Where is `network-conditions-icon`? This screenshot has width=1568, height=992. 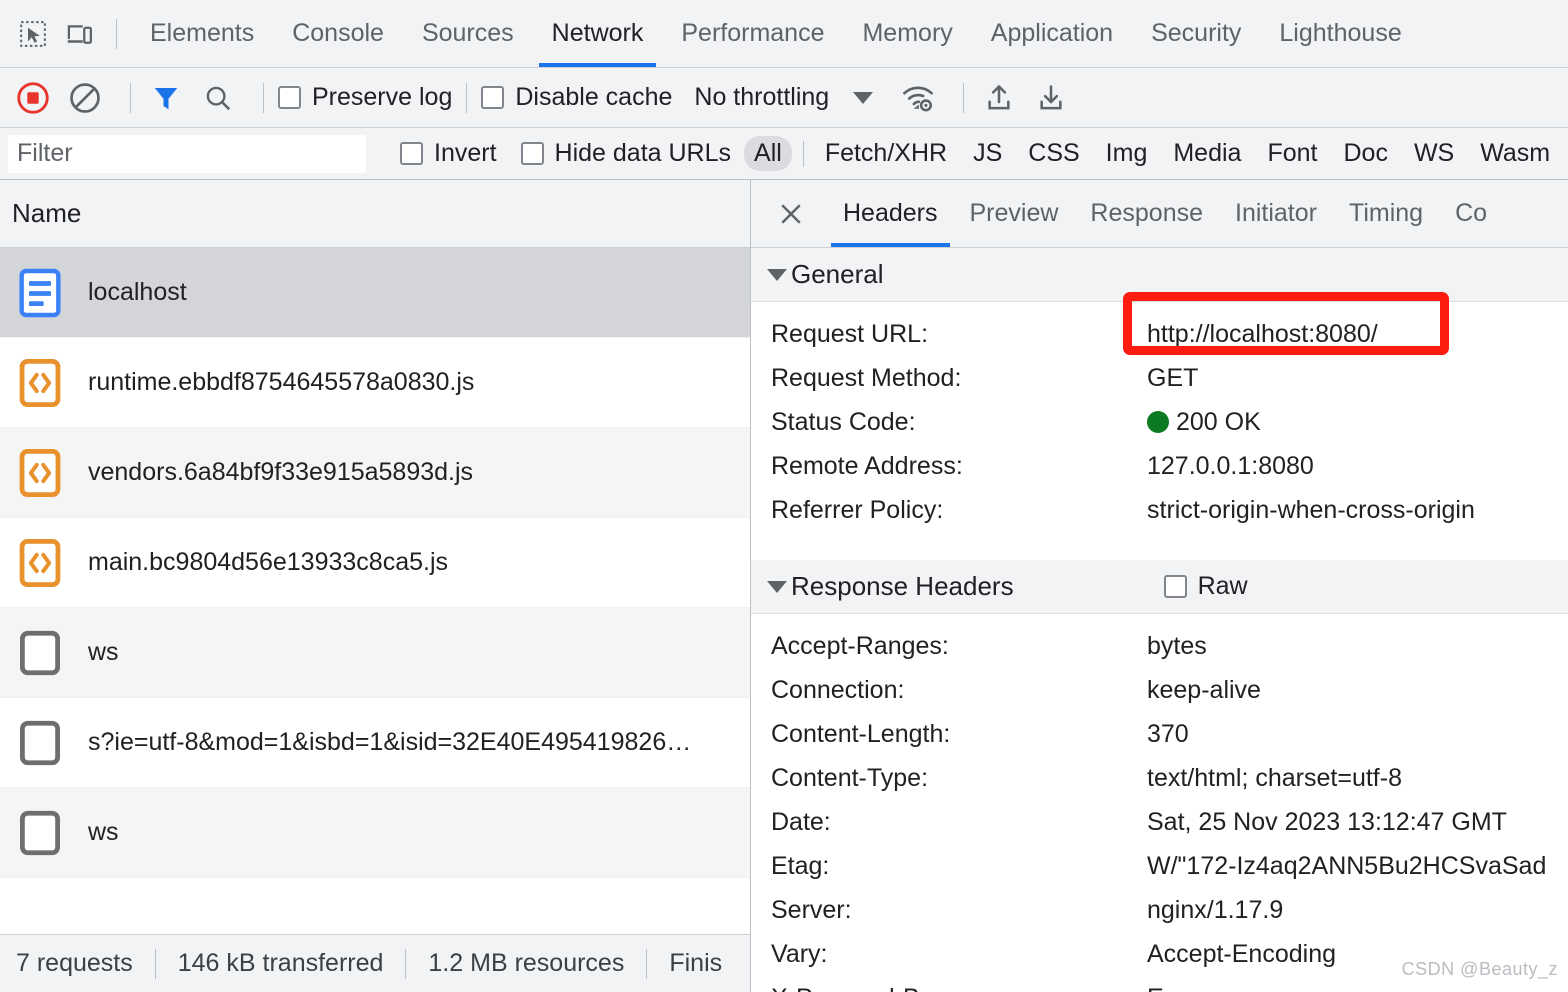 network-conditions-icon is located at coordinates (918, 98).